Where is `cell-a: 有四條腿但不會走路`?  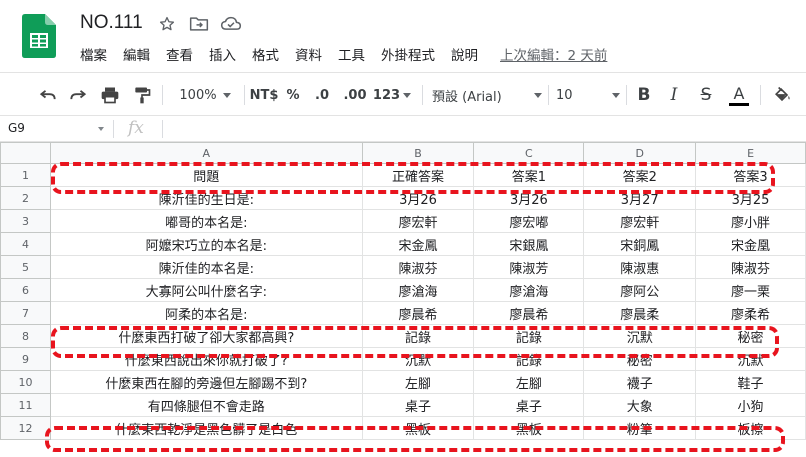 cell-a: 有四條腿但不會走路 is located at coordinates (206, 405).